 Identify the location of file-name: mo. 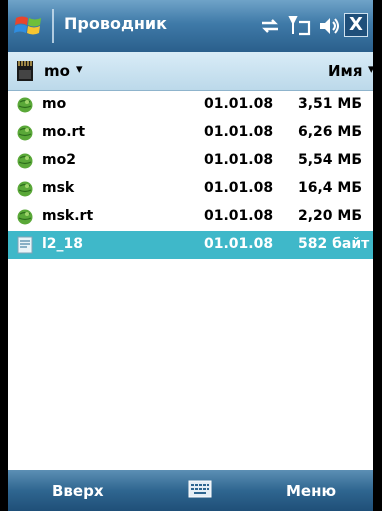
(54, 104).